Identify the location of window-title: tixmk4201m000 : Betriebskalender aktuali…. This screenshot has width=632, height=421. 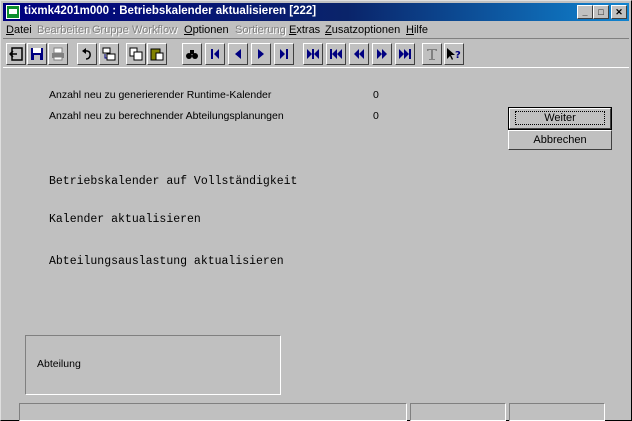
(170, 11).